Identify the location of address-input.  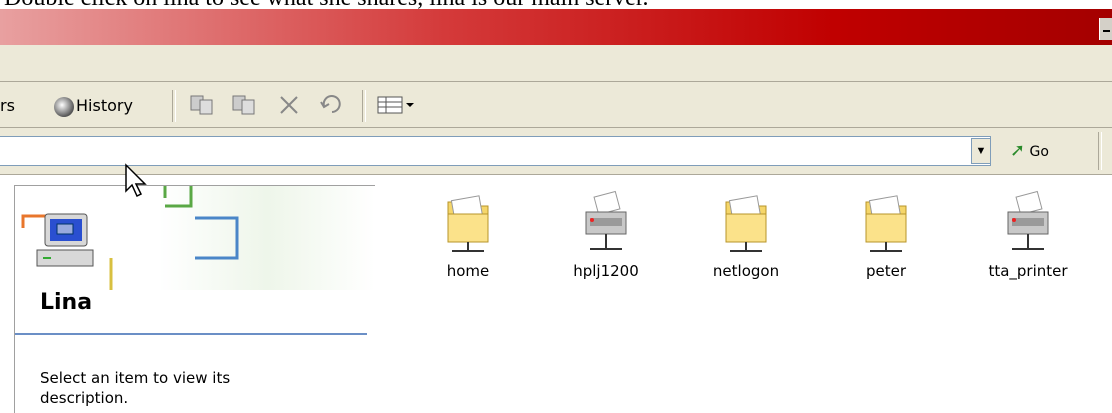
(495, 151).